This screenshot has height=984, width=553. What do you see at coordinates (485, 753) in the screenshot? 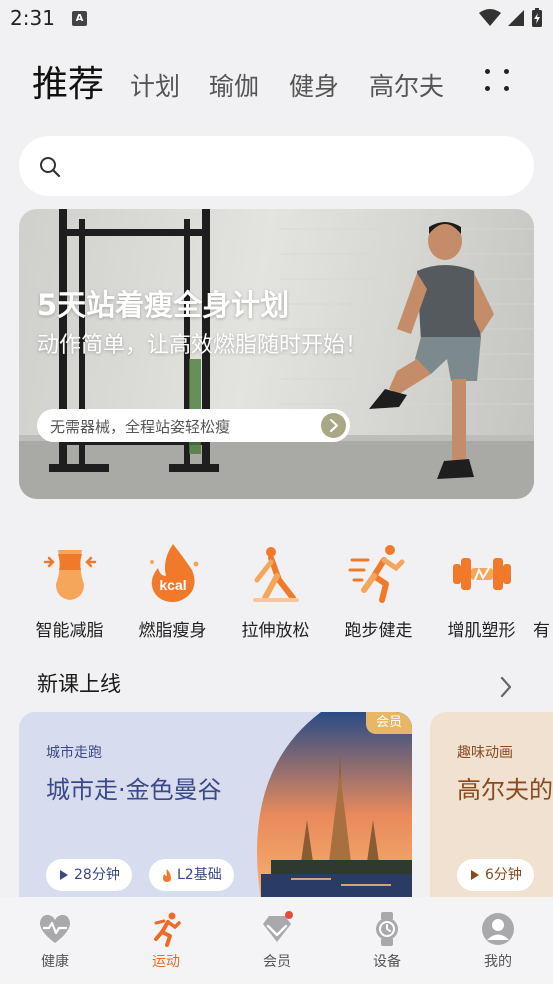
I see `course-category: 趣味动画` at bounding box center [485, 753].